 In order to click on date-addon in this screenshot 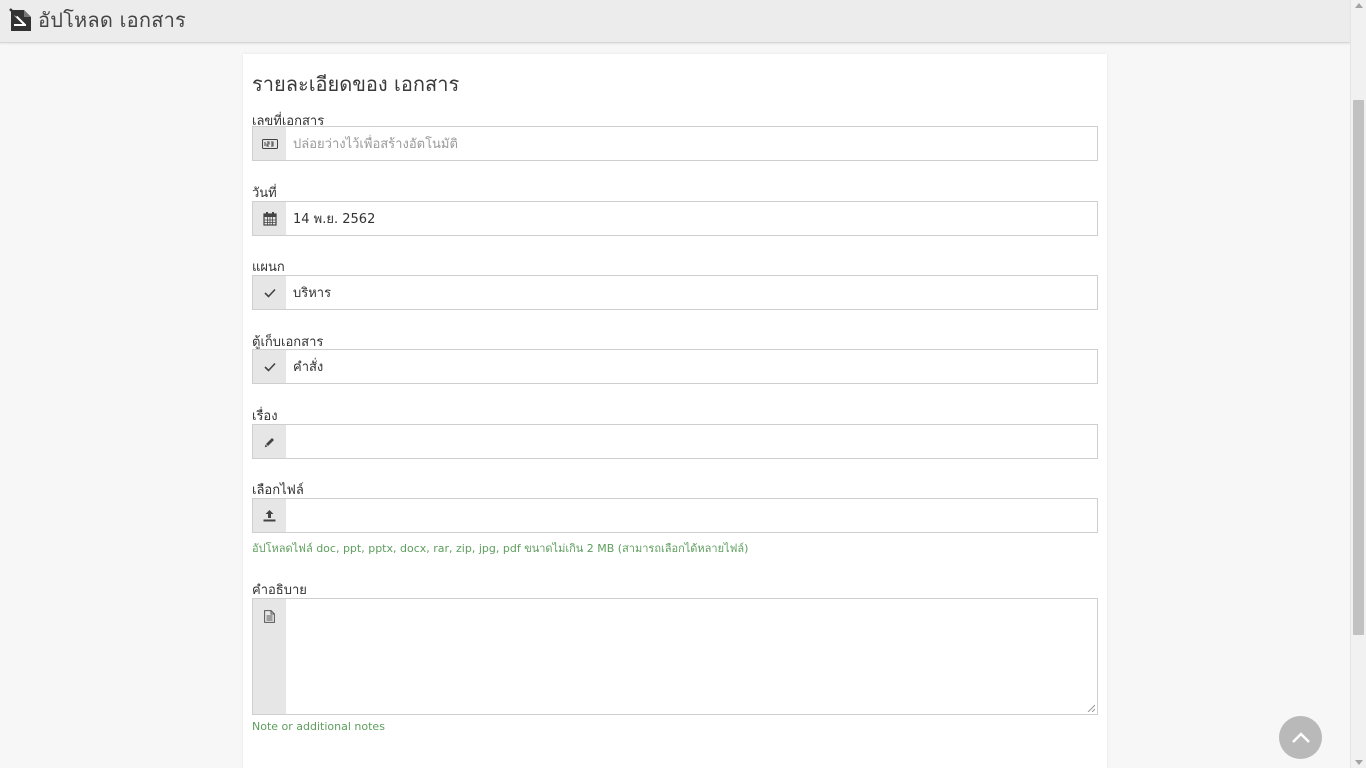, I will do `click(269, 218)`.